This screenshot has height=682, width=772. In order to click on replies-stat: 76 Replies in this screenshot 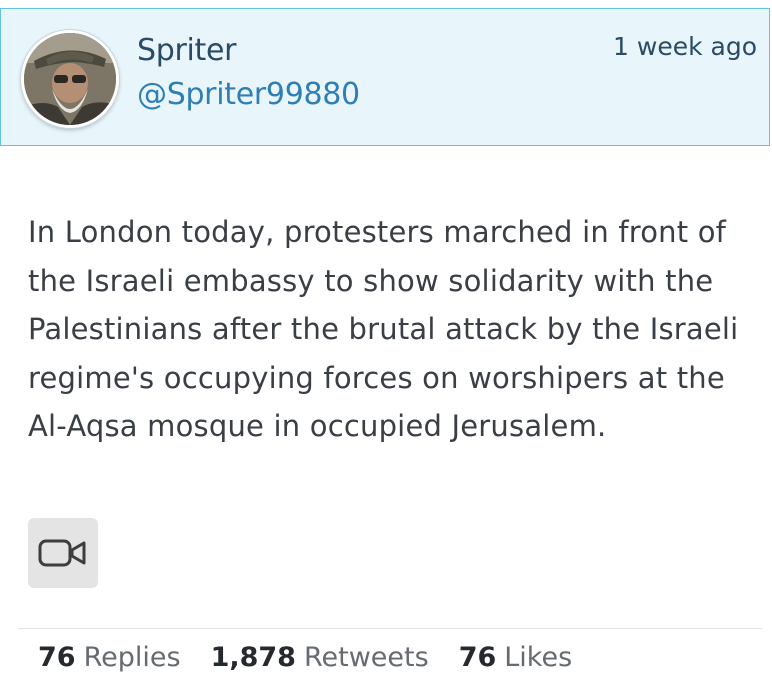, I will do `click(109, 662)`.